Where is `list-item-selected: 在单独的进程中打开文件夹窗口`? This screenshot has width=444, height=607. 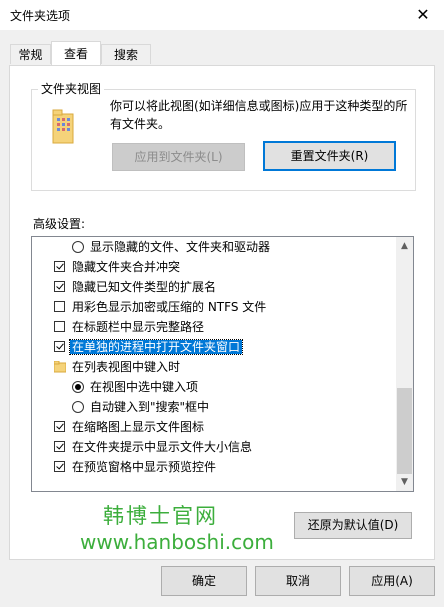
list-item-selected: 在单独的进程中打开文件夹窗口 is located at coordinates (149, 347).